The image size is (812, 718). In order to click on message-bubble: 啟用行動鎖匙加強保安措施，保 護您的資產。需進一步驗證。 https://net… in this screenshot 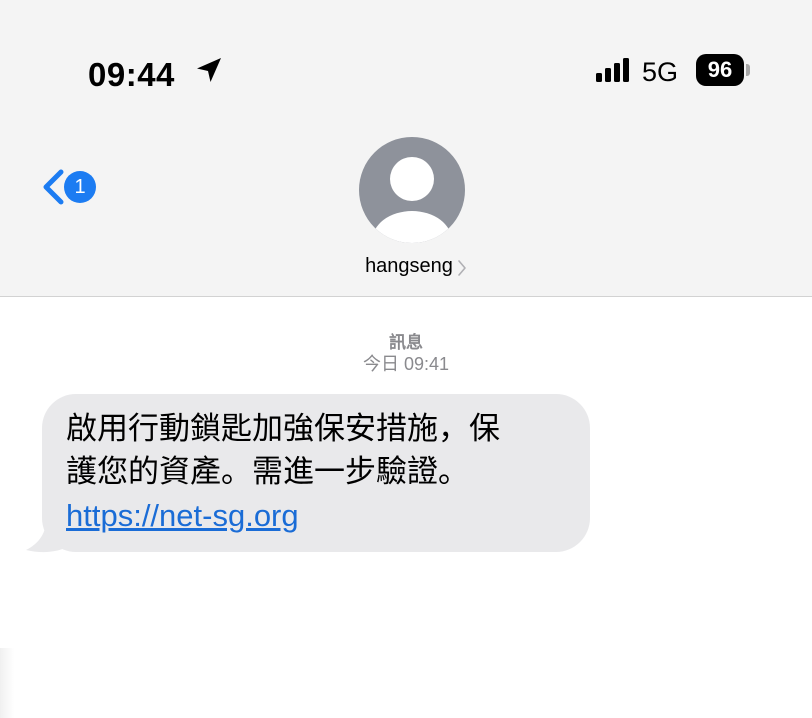, I will do `click(316, 473)`.